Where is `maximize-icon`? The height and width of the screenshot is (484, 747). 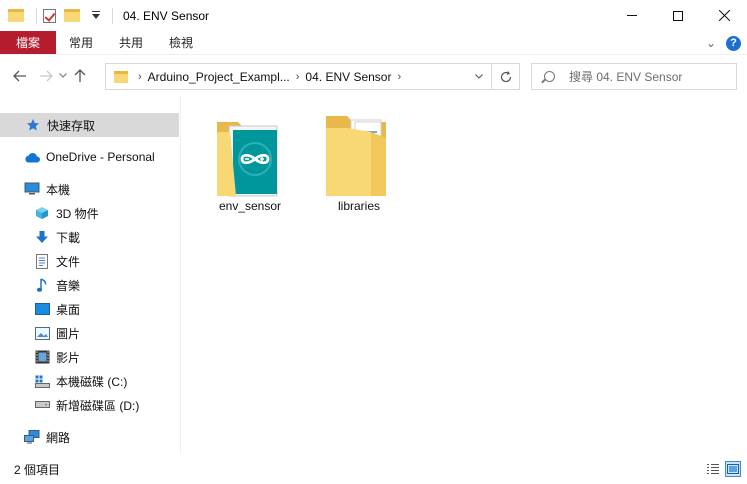
maximize-icon is located at coordinates (678, 15).